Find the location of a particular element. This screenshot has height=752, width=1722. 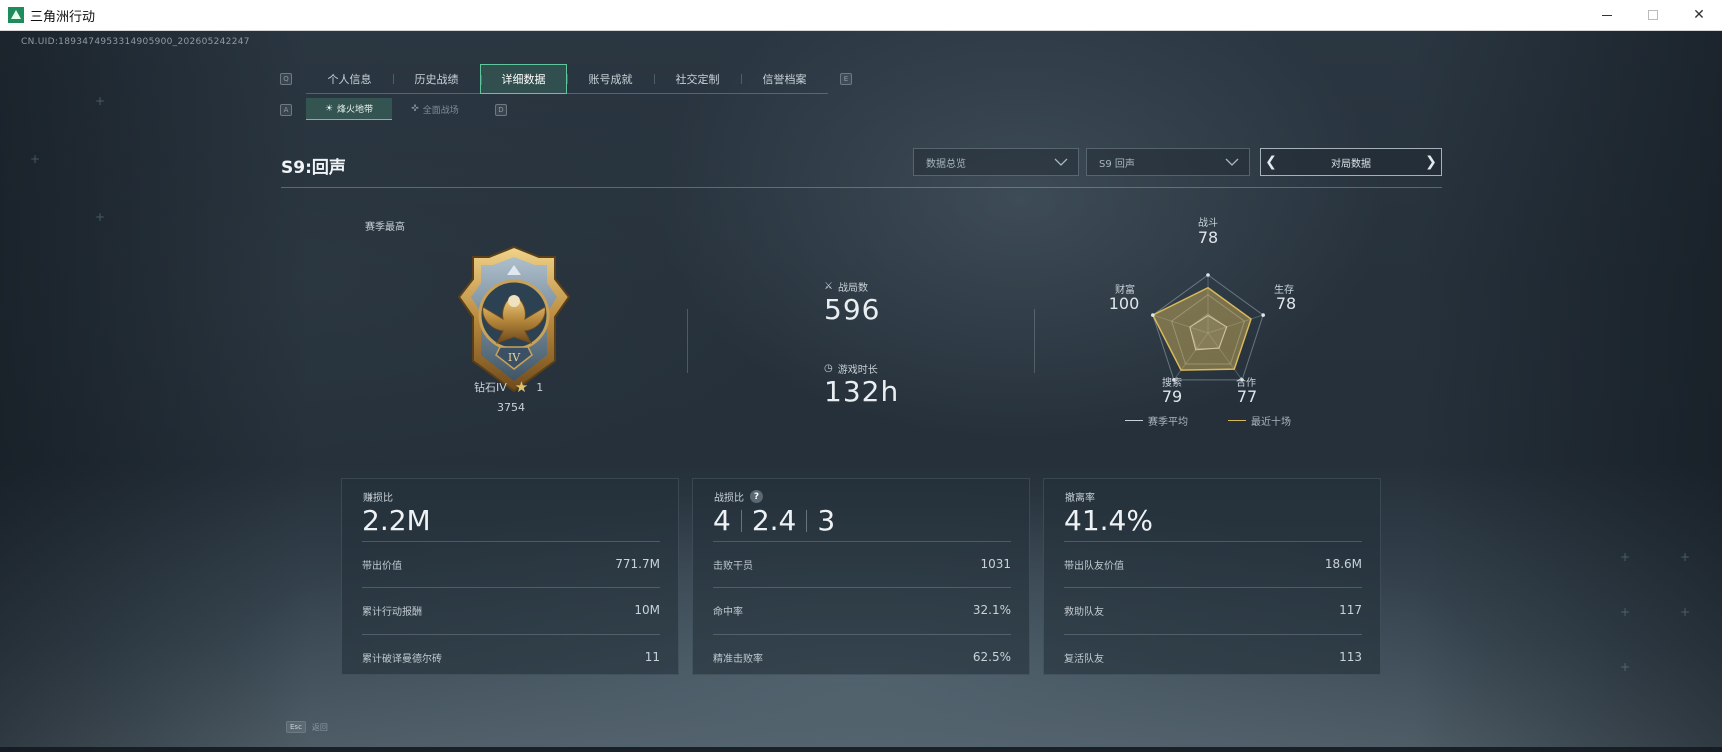

extraction-card-value: 41.4% is located at coordinates (1108, 520).